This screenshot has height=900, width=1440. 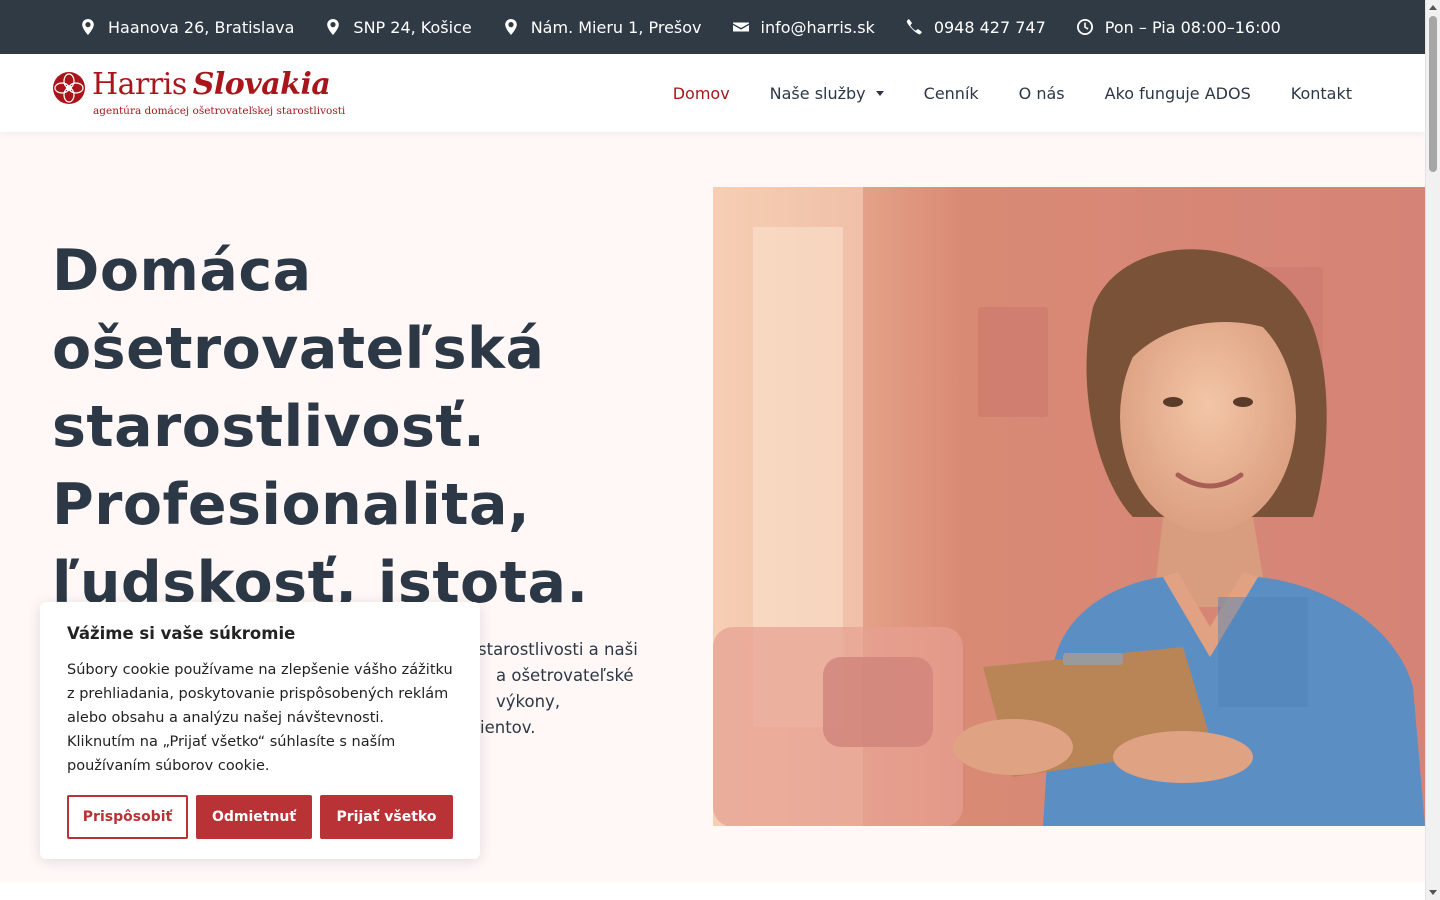 What do you see at coordinates (1433, 7) in the screenshot?
I see `scroll-up-arrow-icon` at bounding box center [1433, 7].